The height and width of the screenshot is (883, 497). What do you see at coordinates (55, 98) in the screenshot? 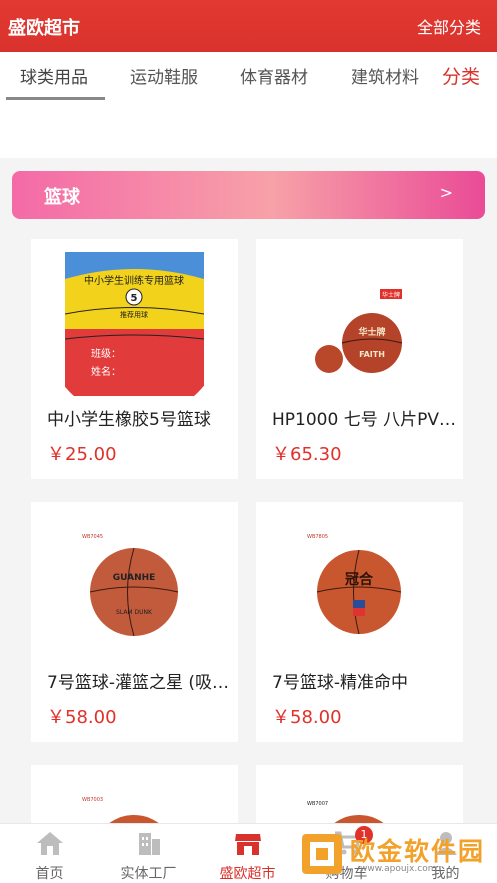
I see `active-tab-indicator` at bounding box center [55, 98].